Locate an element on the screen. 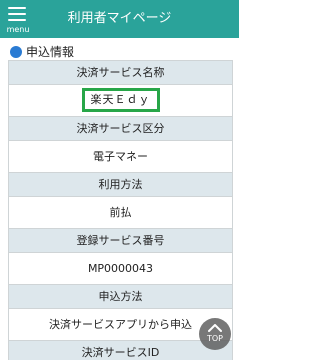 Image resolution: width=320 pixels, height=360 pixels. section-title: 申込情報 is located at coordinates (50, 52).